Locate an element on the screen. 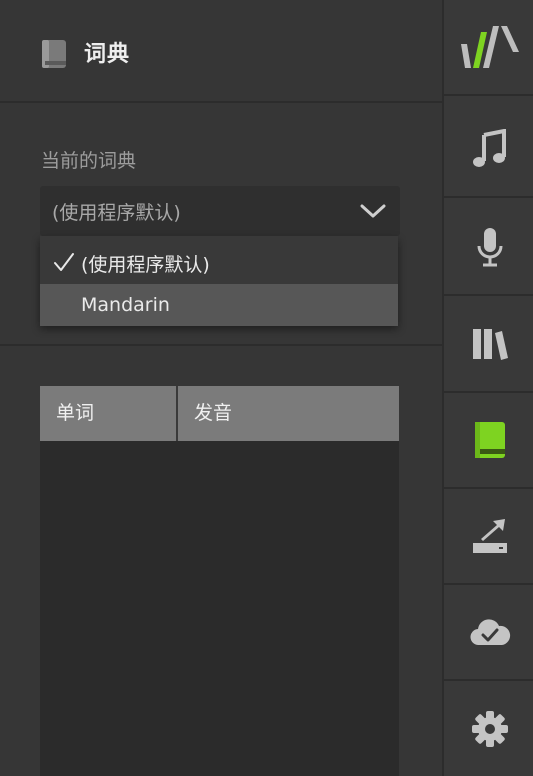 The width and height of the screenshot is (533, 776). dictionary-select: (使用程序默认) is located at coordinates (220, 211).